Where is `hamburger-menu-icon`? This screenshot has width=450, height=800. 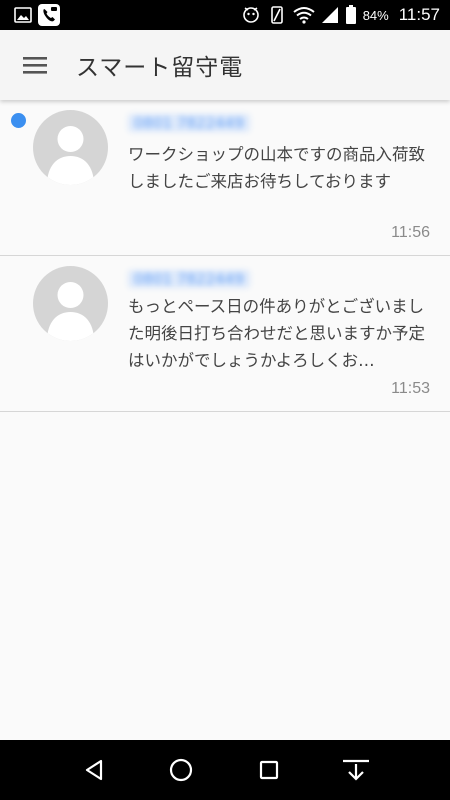 hamburger-menu-icon is located at coordinates (35, 65).